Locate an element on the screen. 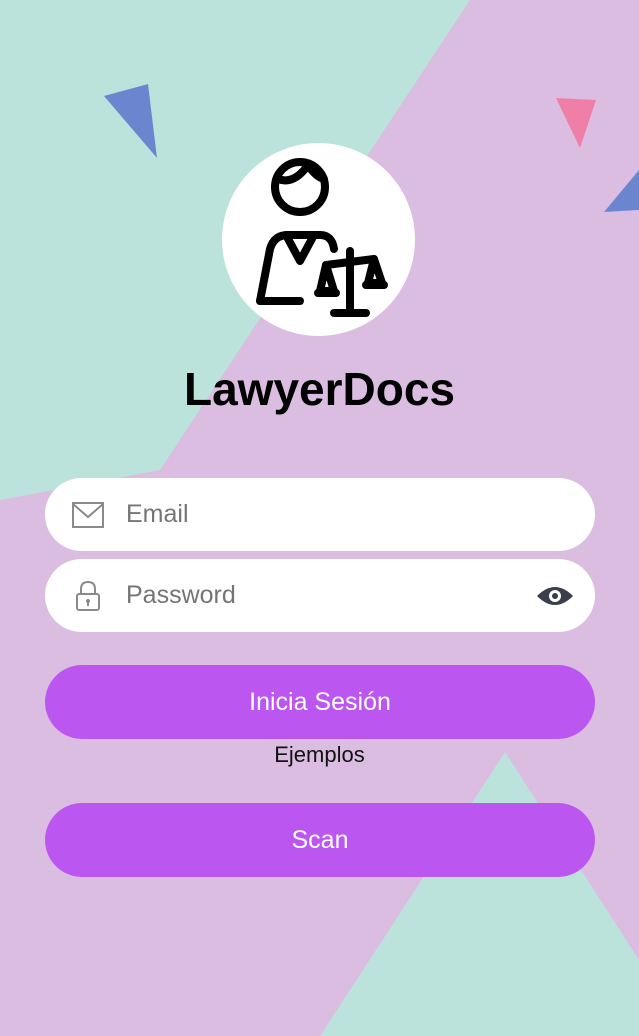 The width and height of the screenshot is (639, 1036). app-title: LawyerDocs is located at coordinates (319, 389).